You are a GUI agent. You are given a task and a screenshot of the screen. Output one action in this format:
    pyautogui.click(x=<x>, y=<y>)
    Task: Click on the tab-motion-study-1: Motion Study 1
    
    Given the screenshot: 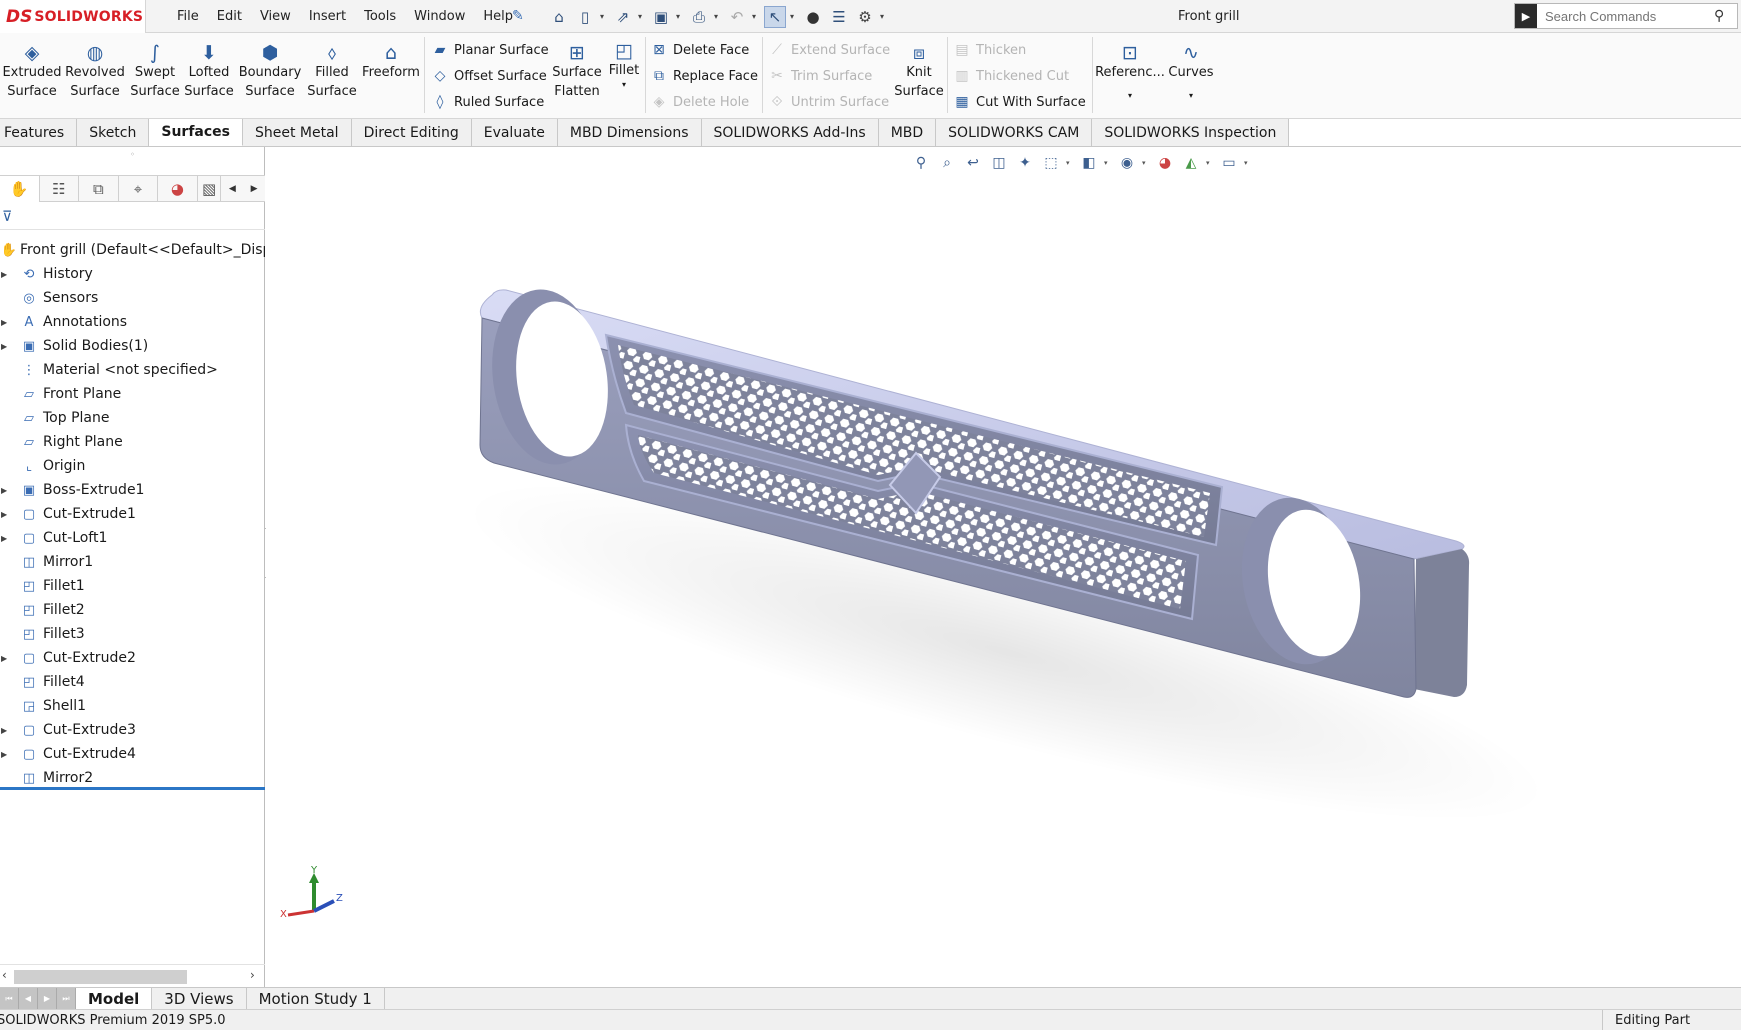 What is the action you would take?
    pyautogui.click(x=316, y=998)
    